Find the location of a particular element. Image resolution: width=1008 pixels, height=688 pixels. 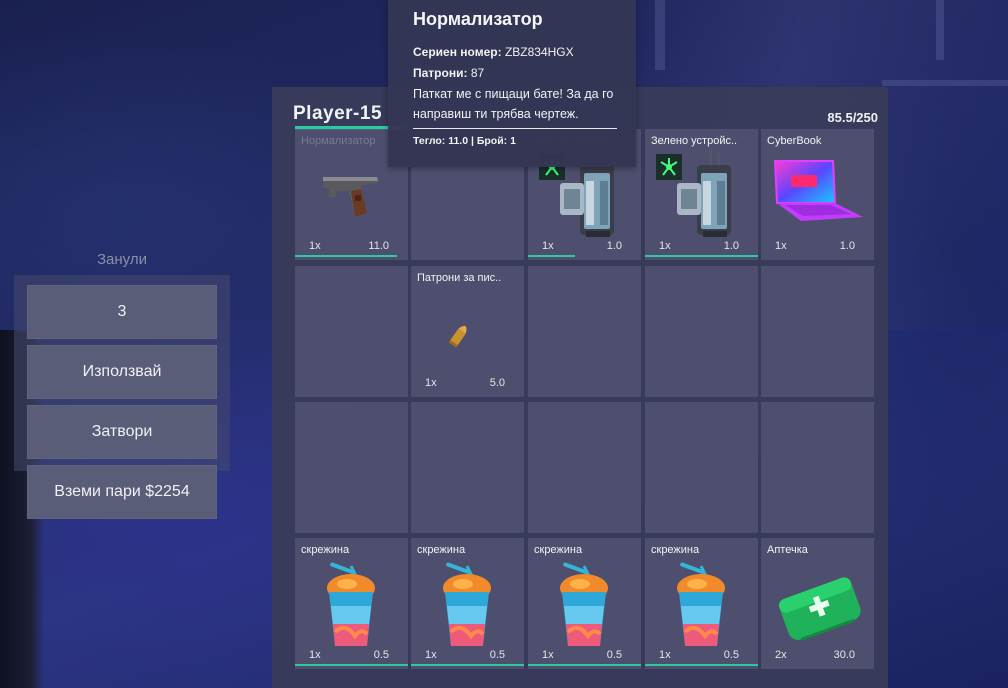

inventory-slot: Зелено устройс.. 1x 1.0 is located at coordinates (701, 194).